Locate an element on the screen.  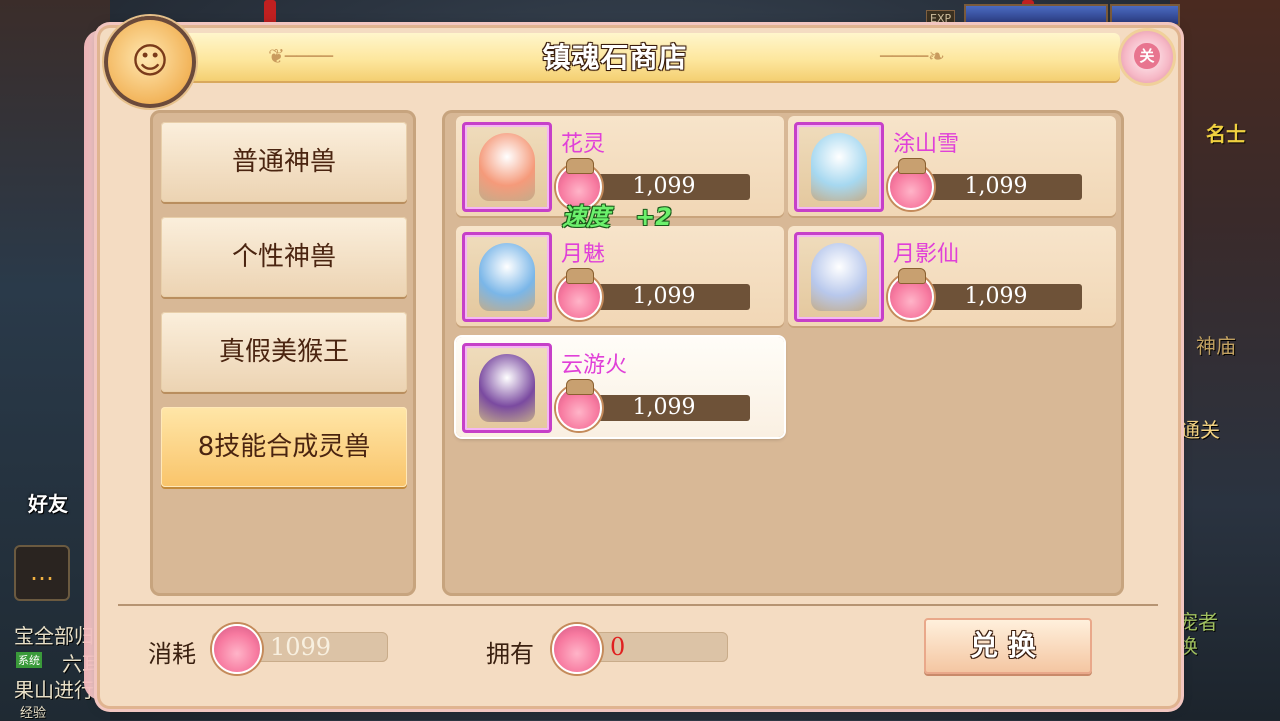
system-badge: 系统 is located at coordinates (29, 660).